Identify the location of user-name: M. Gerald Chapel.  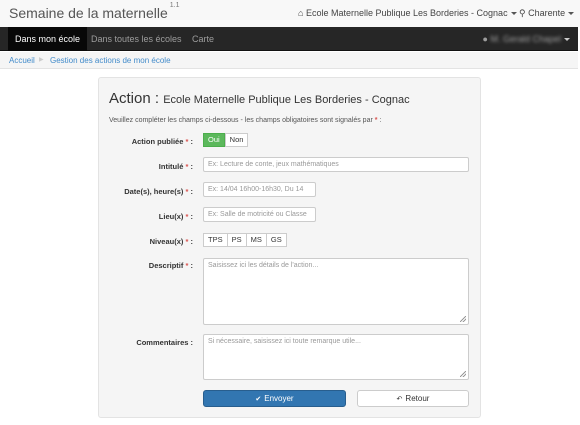
(525, 39).